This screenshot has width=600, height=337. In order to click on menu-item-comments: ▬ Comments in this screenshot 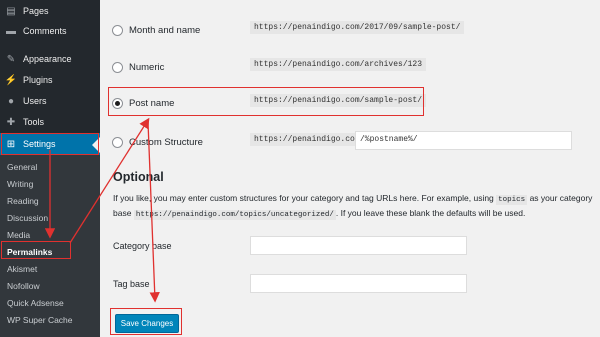, I will do `click(50, 31)`.